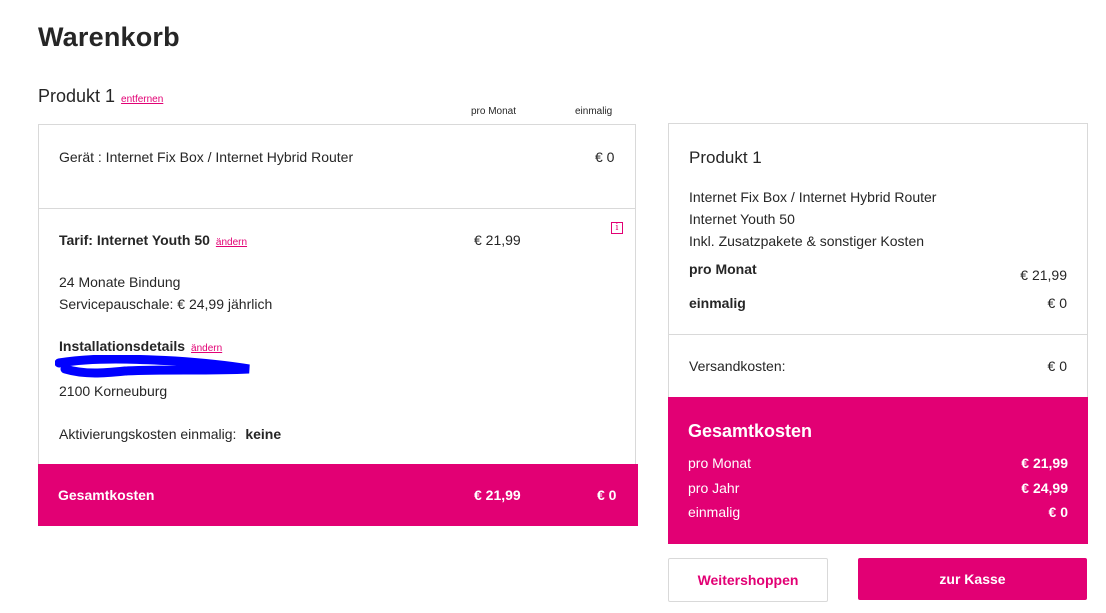  I want to click on shipping-label: Versandkosten:, so click(737, 366).